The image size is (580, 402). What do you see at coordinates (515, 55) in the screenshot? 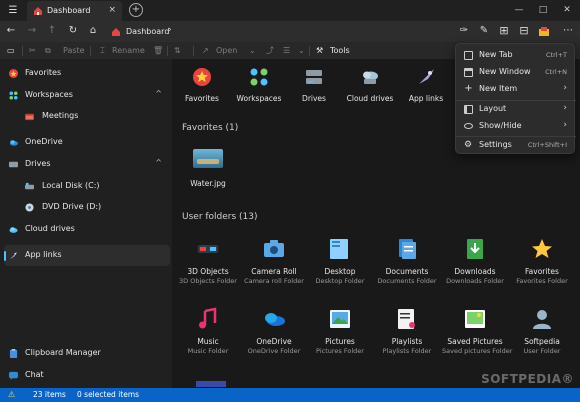
I see `menu-item-new-tab: New Tab Ctrl+T` at bounding box center [515, 55].